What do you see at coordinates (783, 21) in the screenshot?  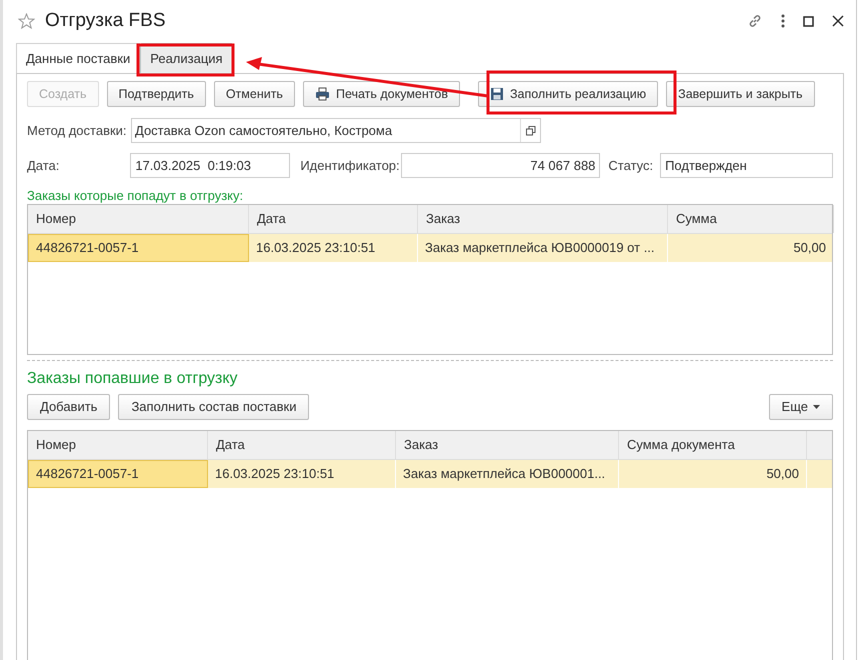 I see `more-icon` at bounding box center [783, 21].